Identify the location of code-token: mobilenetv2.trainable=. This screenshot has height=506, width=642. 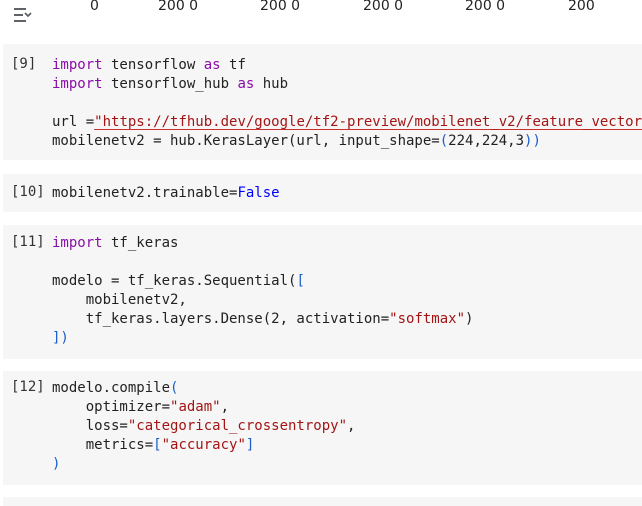
(145, 193).